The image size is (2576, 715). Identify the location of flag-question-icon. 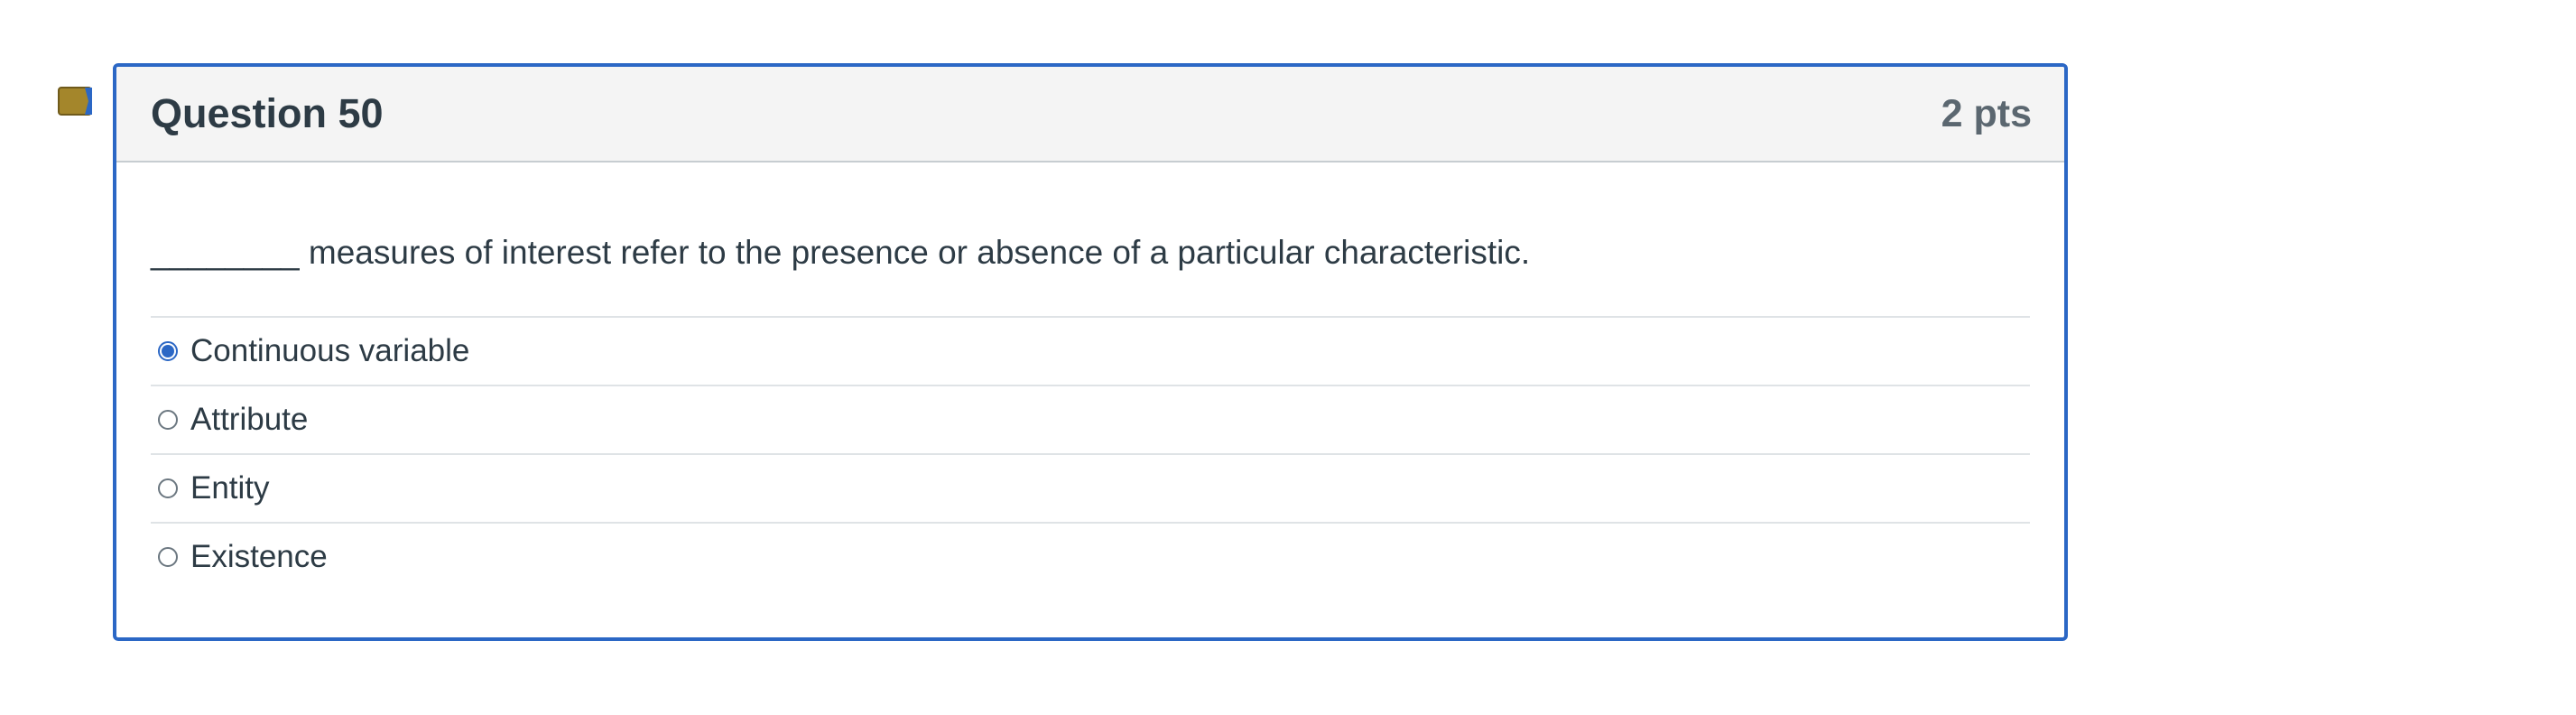
(76, 102).